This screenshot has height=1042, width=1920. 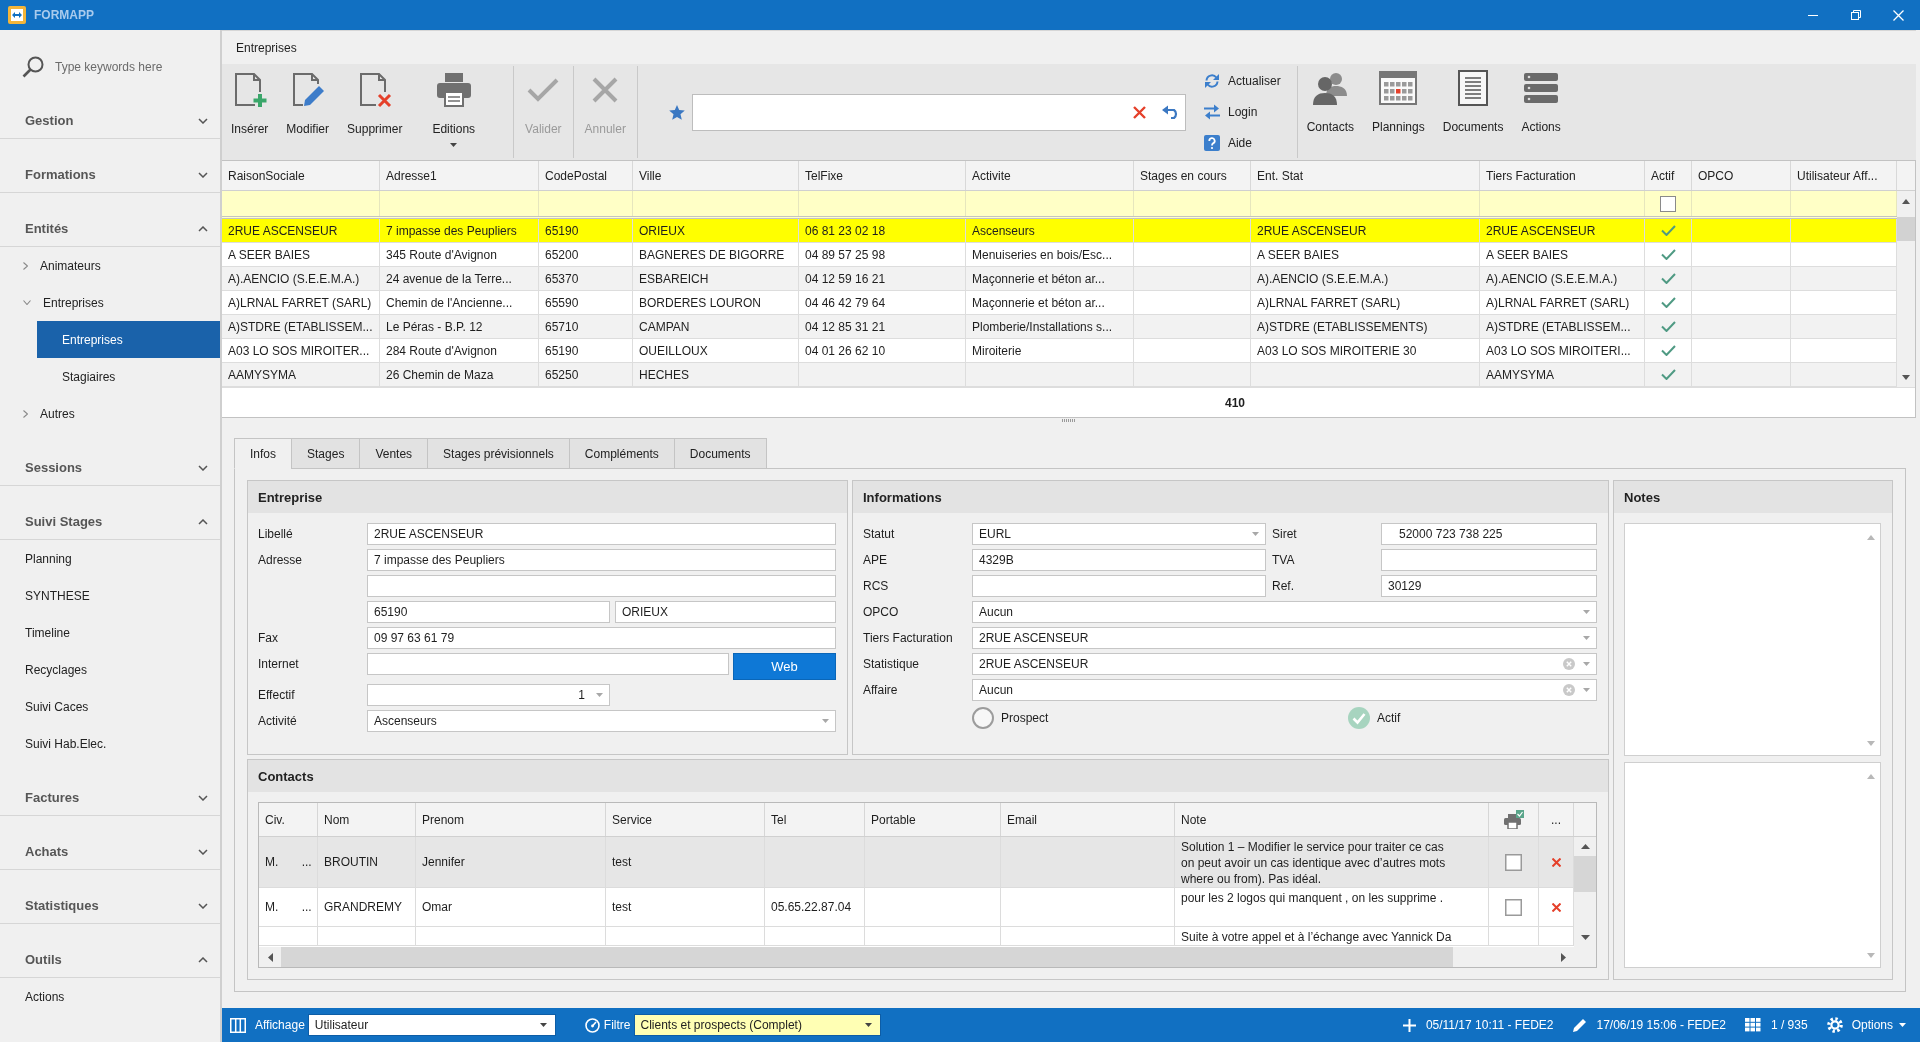 I want to click on table-row: A).AENCIO (S.E.E.M.A.) 24 avenue de la Terre... 65370 ESBAREICH 04 12 59 16 21 Maçonnerie et béton ar... A).AENCIO (S.E.E.M.A.) A).AENCIO (S.E.E.M.A.), so click(x=1059, y=279).